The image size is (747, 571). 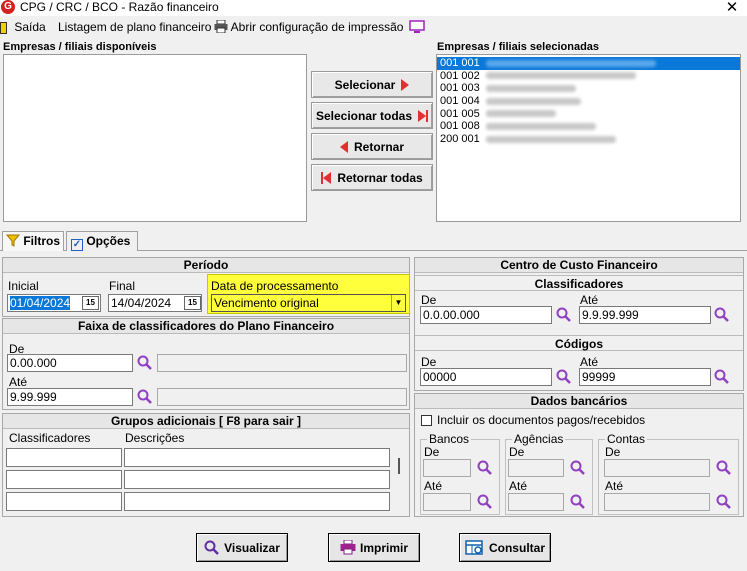 What do you see at coordinates (588, 76) in the screenshot?
I see `list-item: 001 002` at bounding box center [588, 76].